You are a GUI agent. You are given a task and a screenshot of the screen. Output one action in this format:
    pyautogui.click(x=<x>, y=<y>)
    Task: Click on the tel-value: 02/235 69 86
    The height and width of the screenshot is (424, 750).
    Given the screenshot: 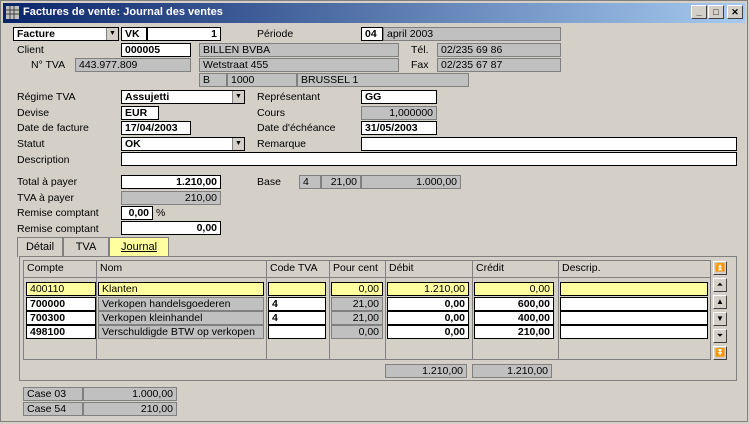 What is the action you would take?
    pyautogui.click(x=499, y=50)
    